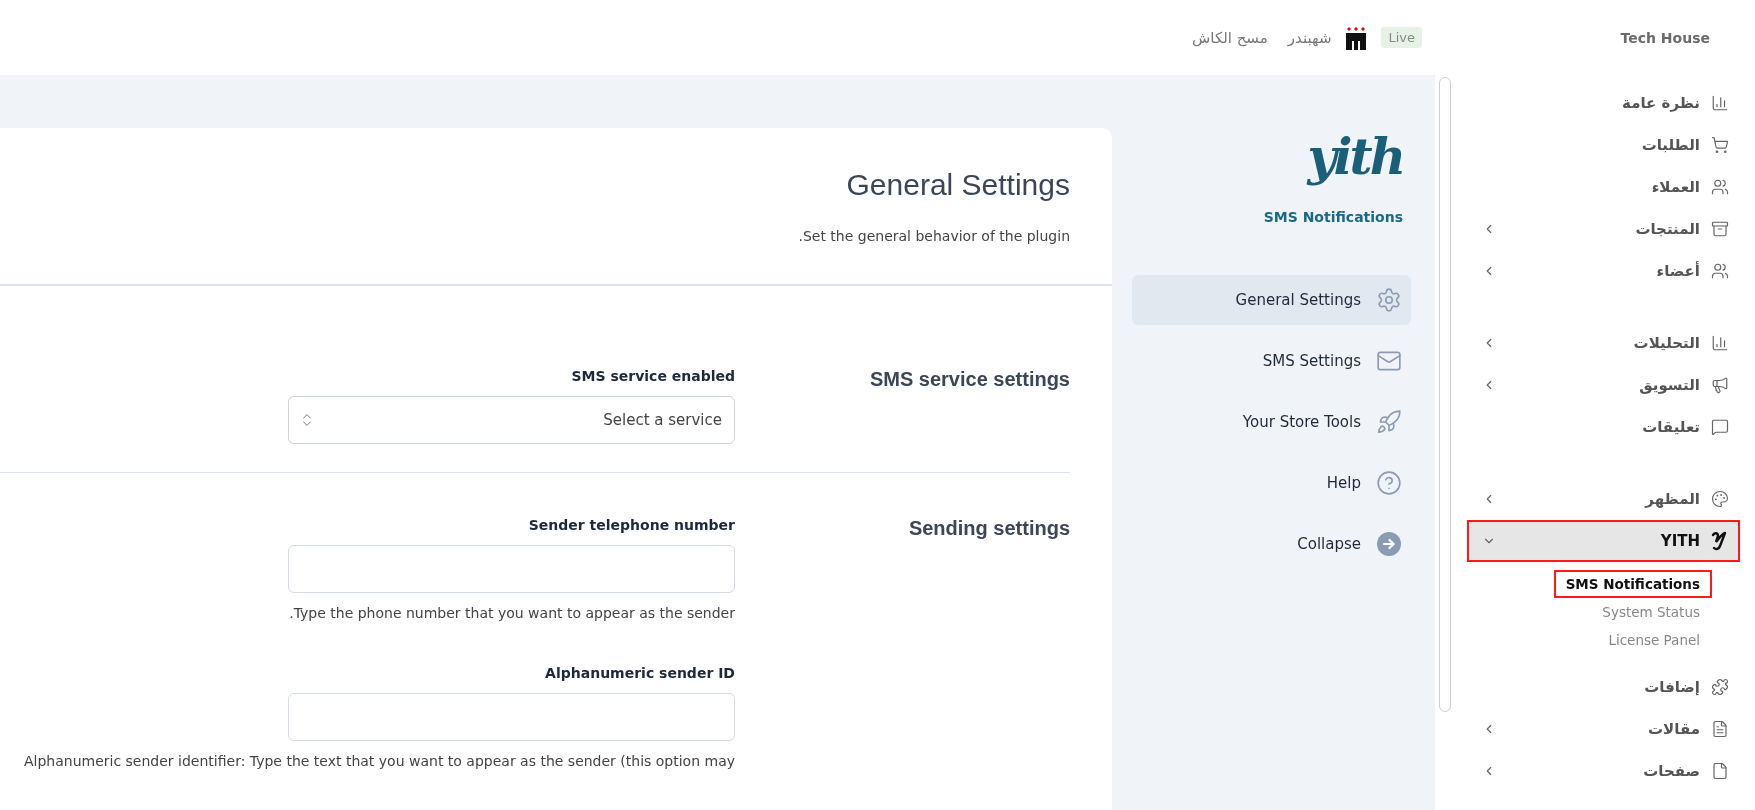  I want to click on nav-item: Your Store Tools, so click(1271, 422).